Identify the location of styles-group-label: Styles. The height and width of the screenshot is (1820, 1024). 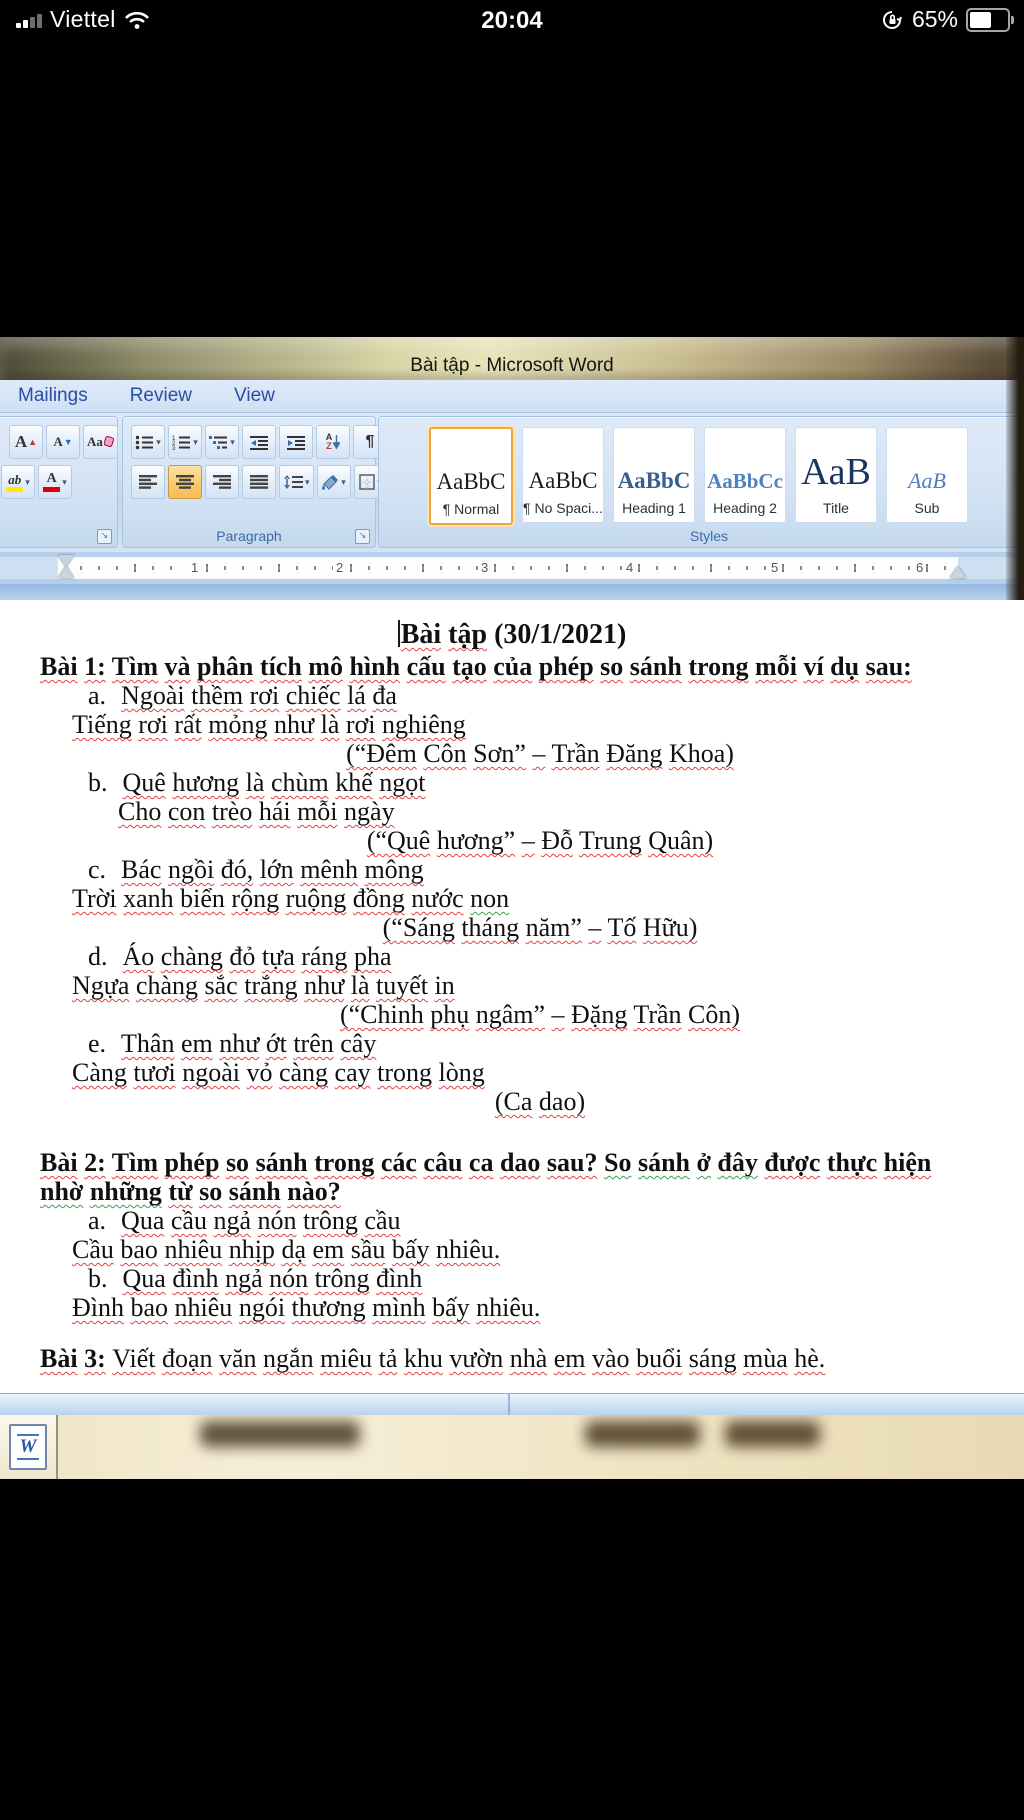
(709, 536).